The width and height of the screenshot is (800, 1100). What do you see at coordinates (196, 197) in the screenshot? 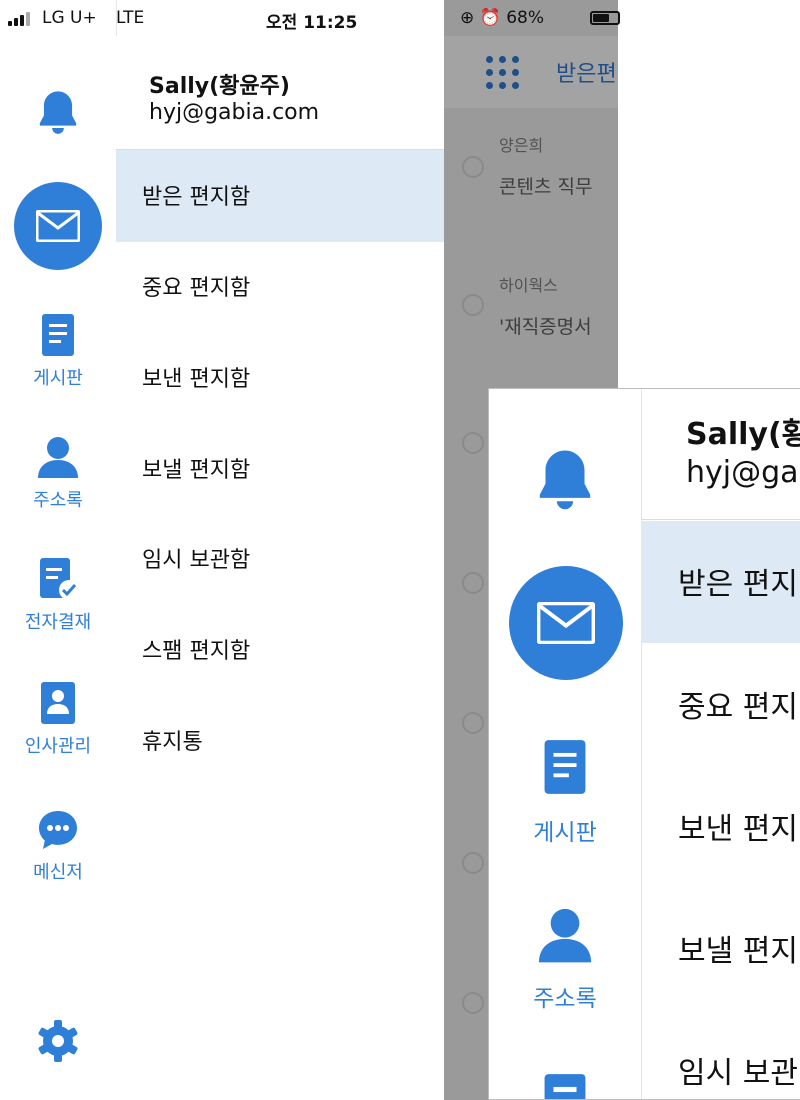
I see `menu-item-label: 받은 편지함` at bounding box center [196, 197].